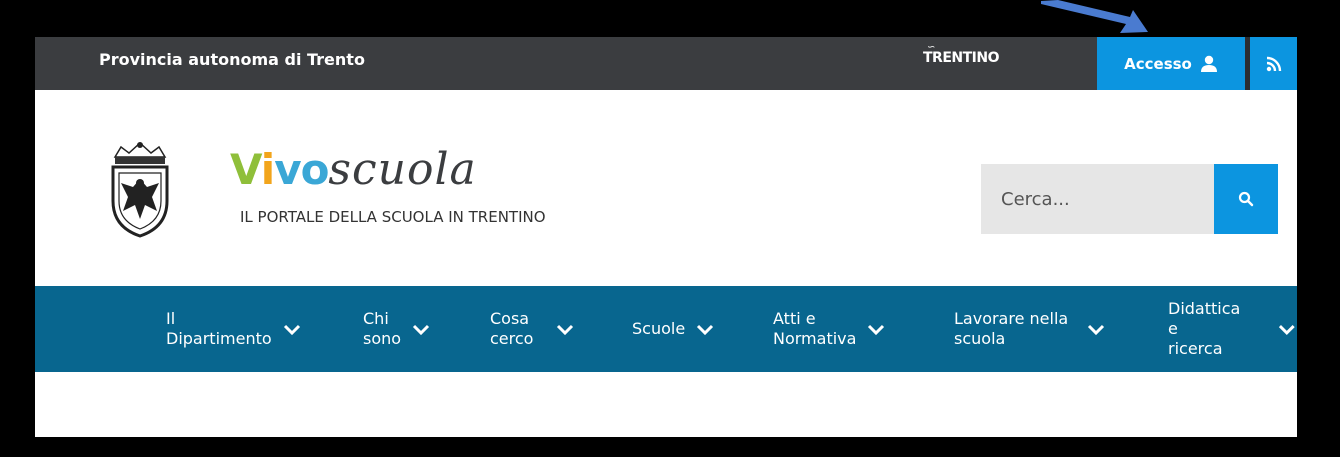 The image size is (1340, 457). Describe the element at coordinates (301, 169) in the screenshot. I see `logo-letters-vo: vo` at that location.